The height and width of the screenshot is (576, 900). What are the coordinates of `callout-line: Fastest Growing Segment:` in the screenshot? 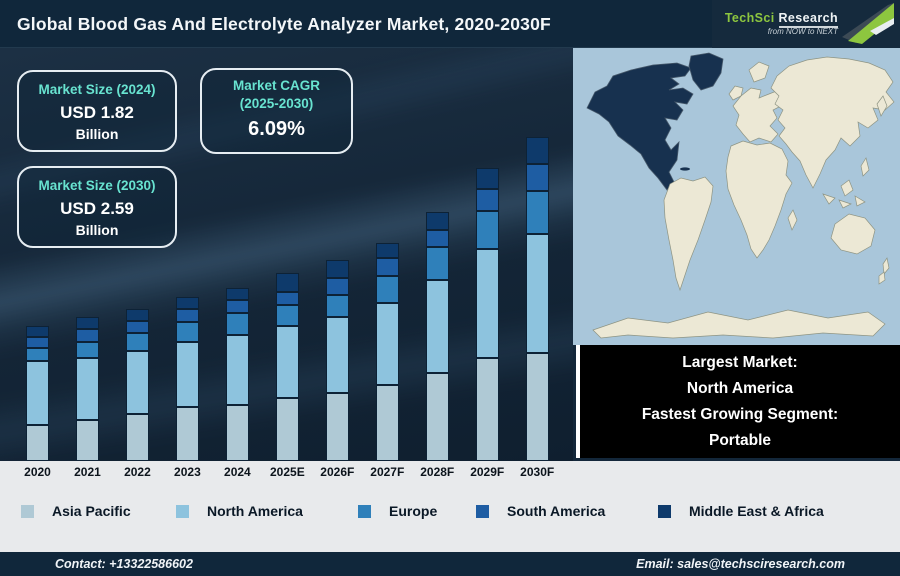 It's located at (740, 414).